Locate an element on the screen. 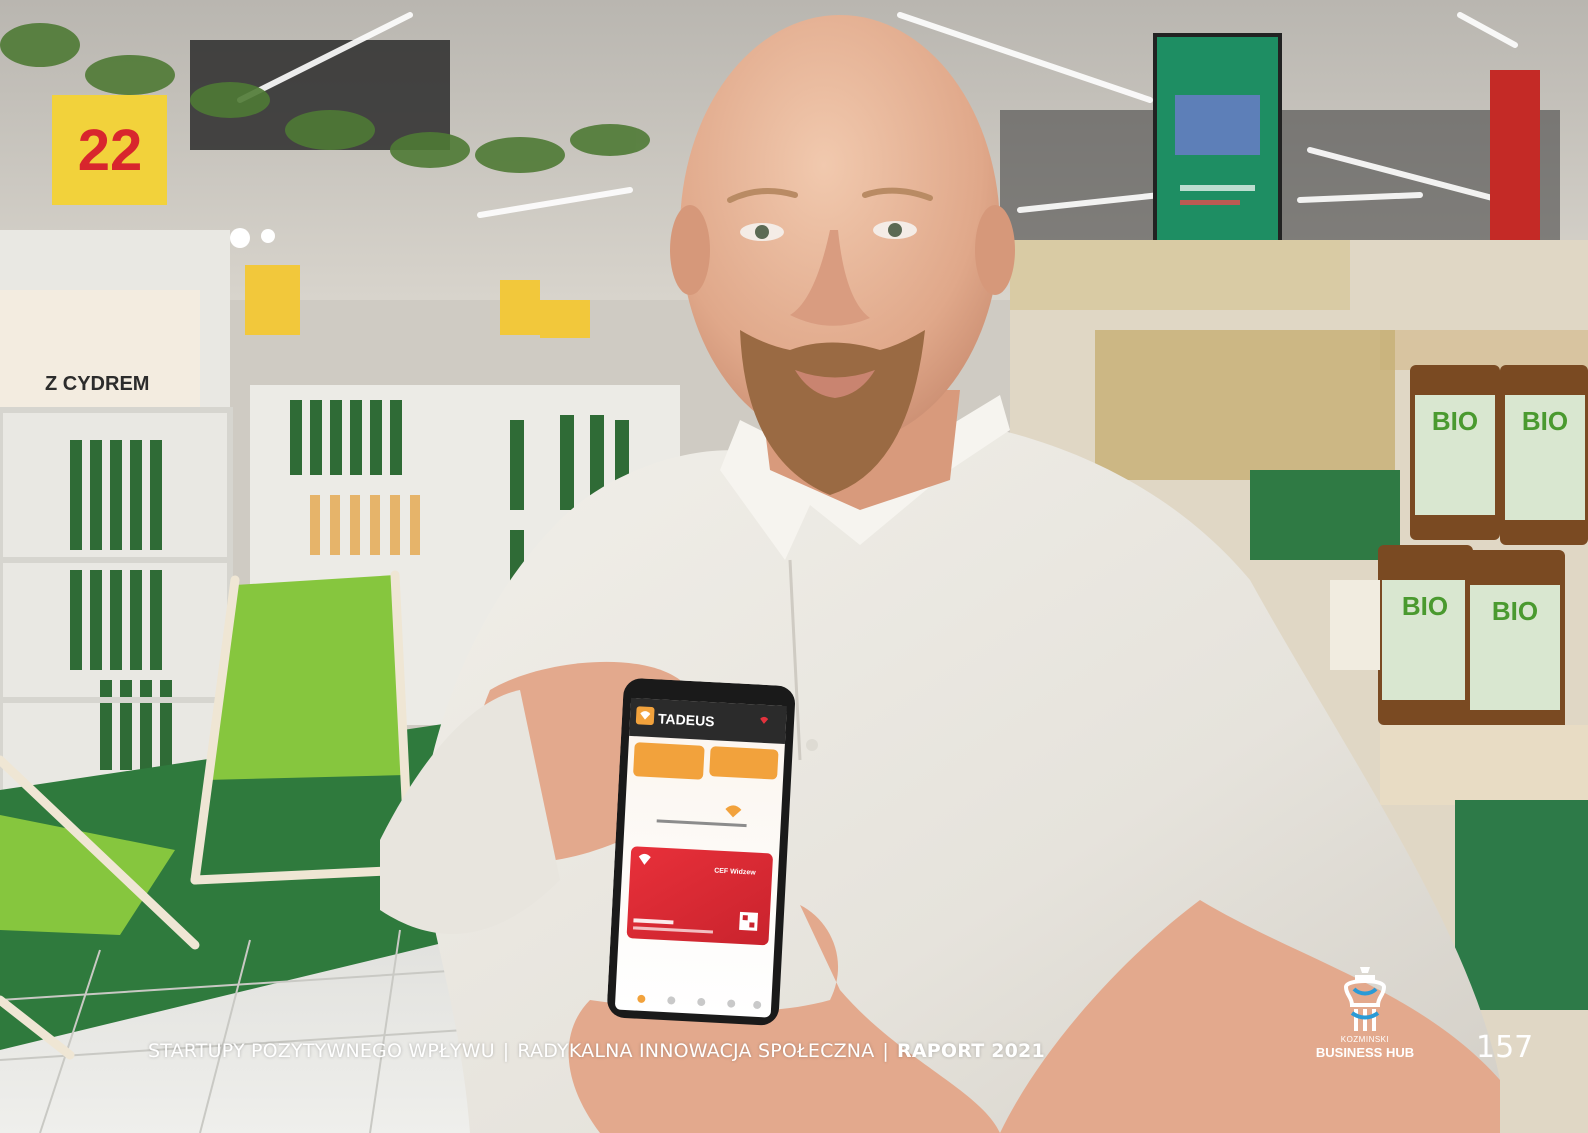  footer-subtitle: RADYKALNA INNOWACJA SPOŁECZNA is located at coordinates (696, 1051).